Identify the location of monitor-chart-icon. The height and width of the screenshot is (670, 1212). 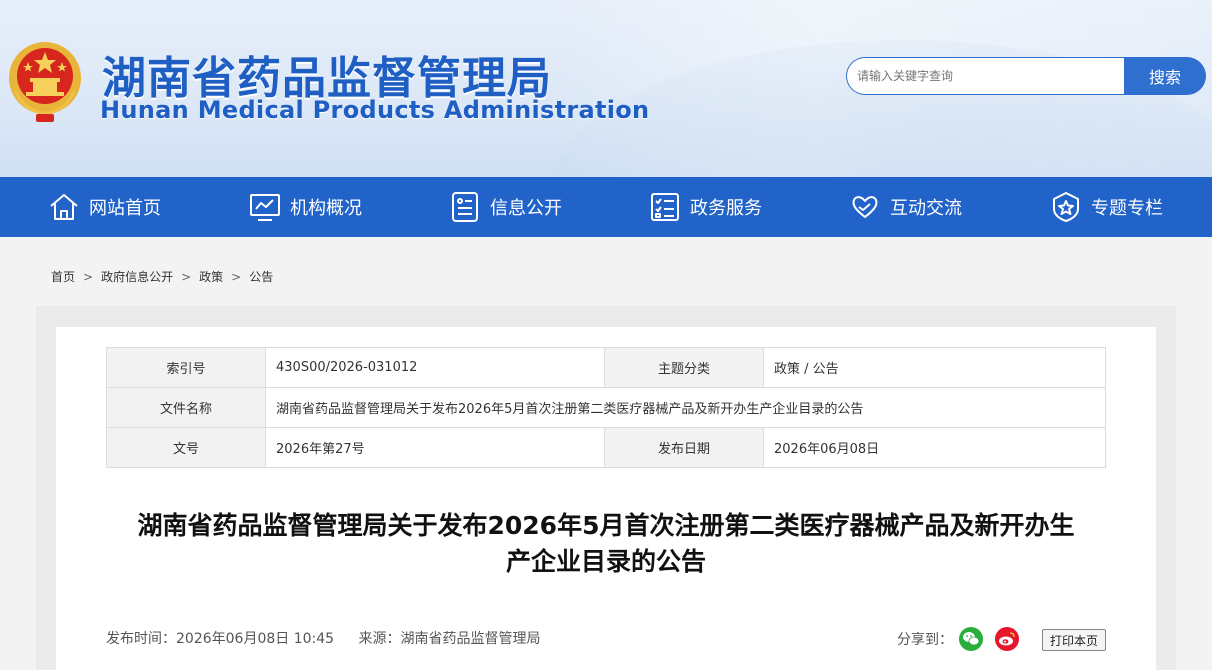
(265, 207).